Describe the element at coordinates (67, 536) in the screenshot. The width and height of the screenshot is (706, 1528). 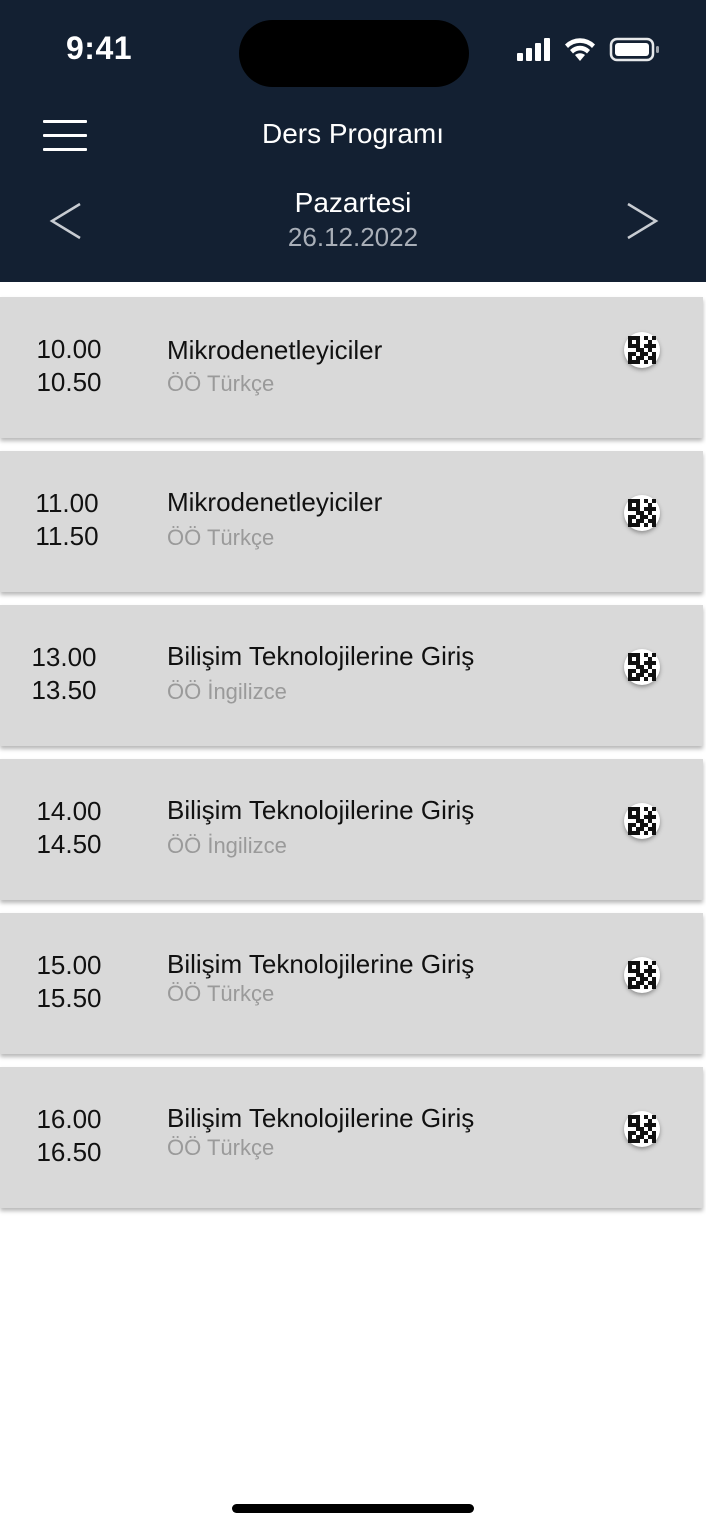
I see `end-time: 11.50` at that location.